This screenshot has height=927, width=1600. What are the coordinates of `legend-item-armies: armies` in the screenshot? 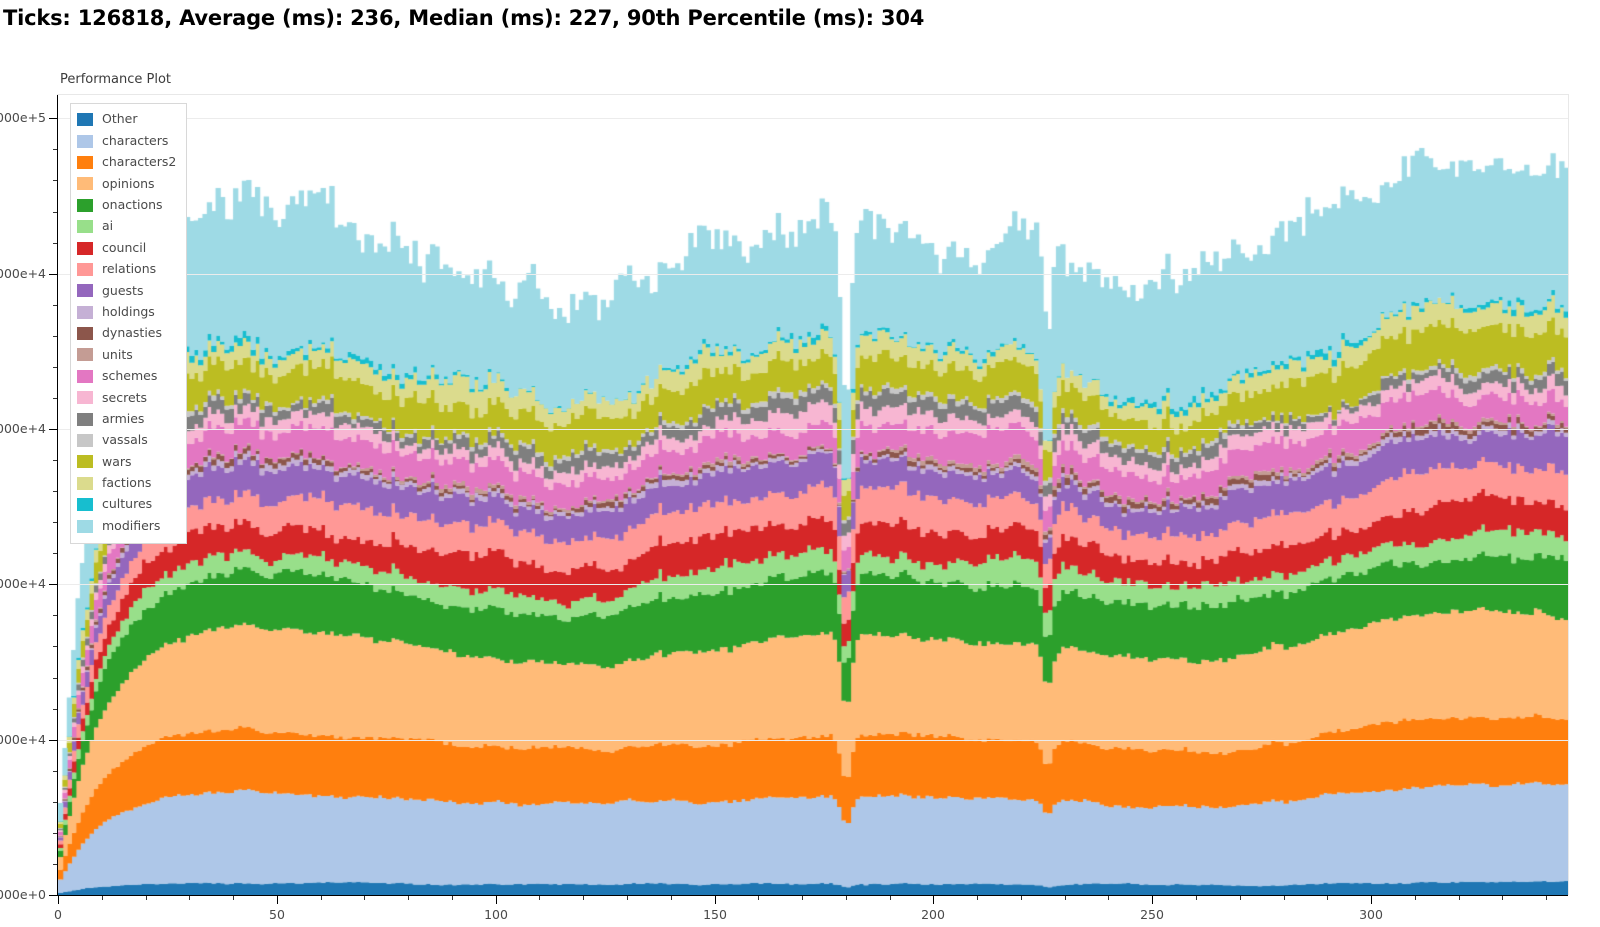 It's located at (126, 418).